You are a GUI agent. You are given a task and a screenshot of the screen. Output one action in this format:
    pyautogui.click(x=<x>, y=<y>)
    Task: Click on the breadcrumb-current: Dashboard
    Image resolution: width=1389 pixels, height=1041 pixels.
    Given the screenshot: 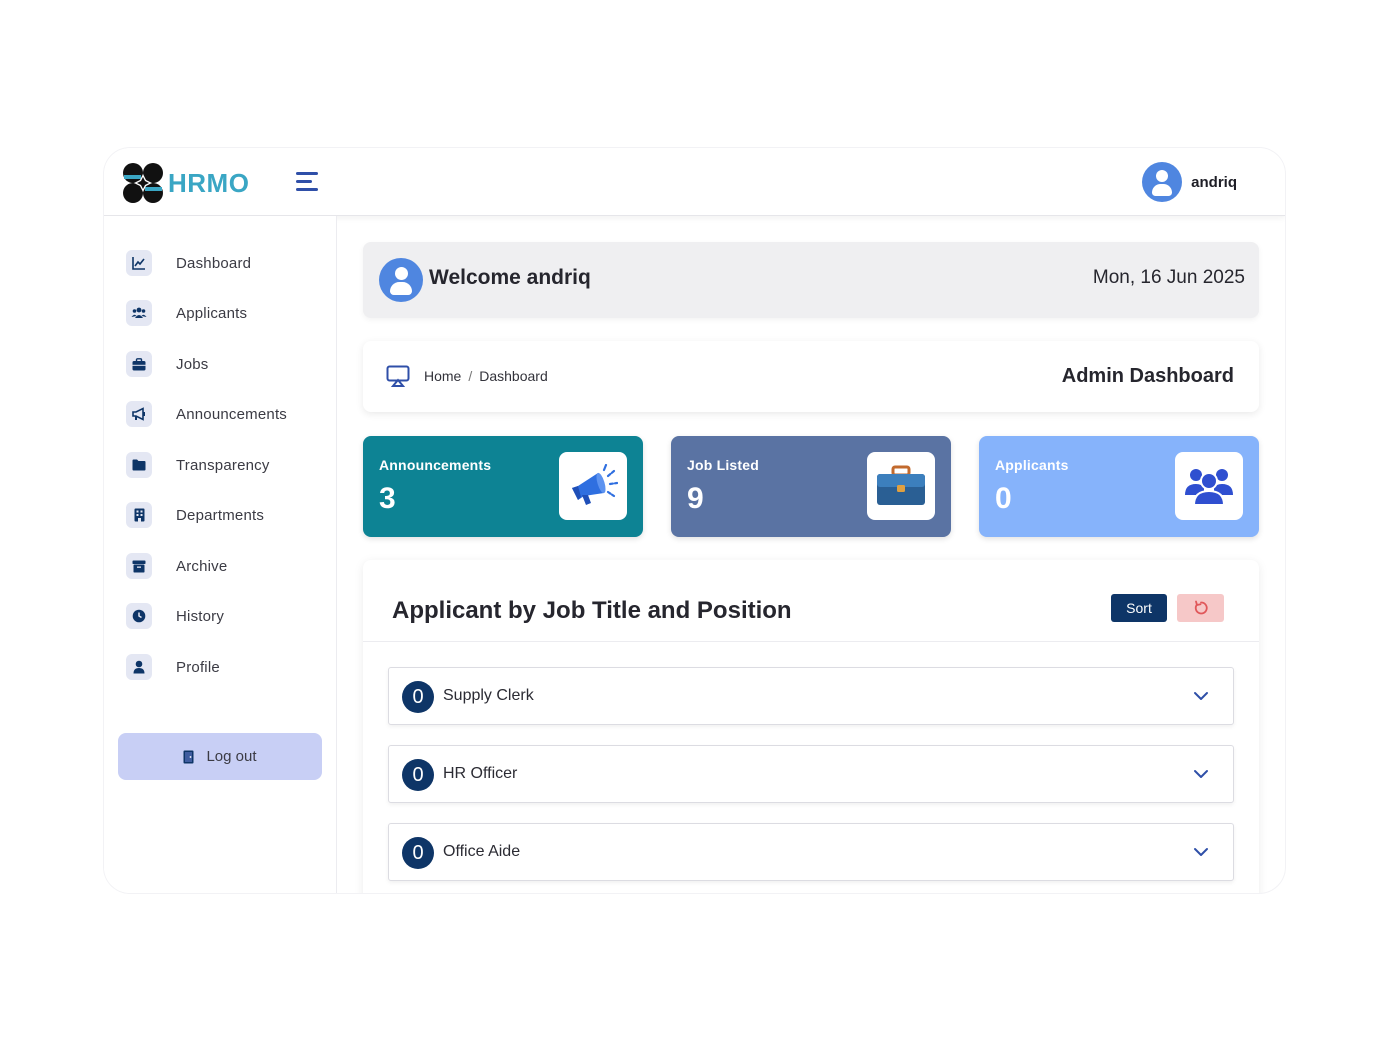 What is the action you would take?
    pyautogui.click(x=513, y=376)
    